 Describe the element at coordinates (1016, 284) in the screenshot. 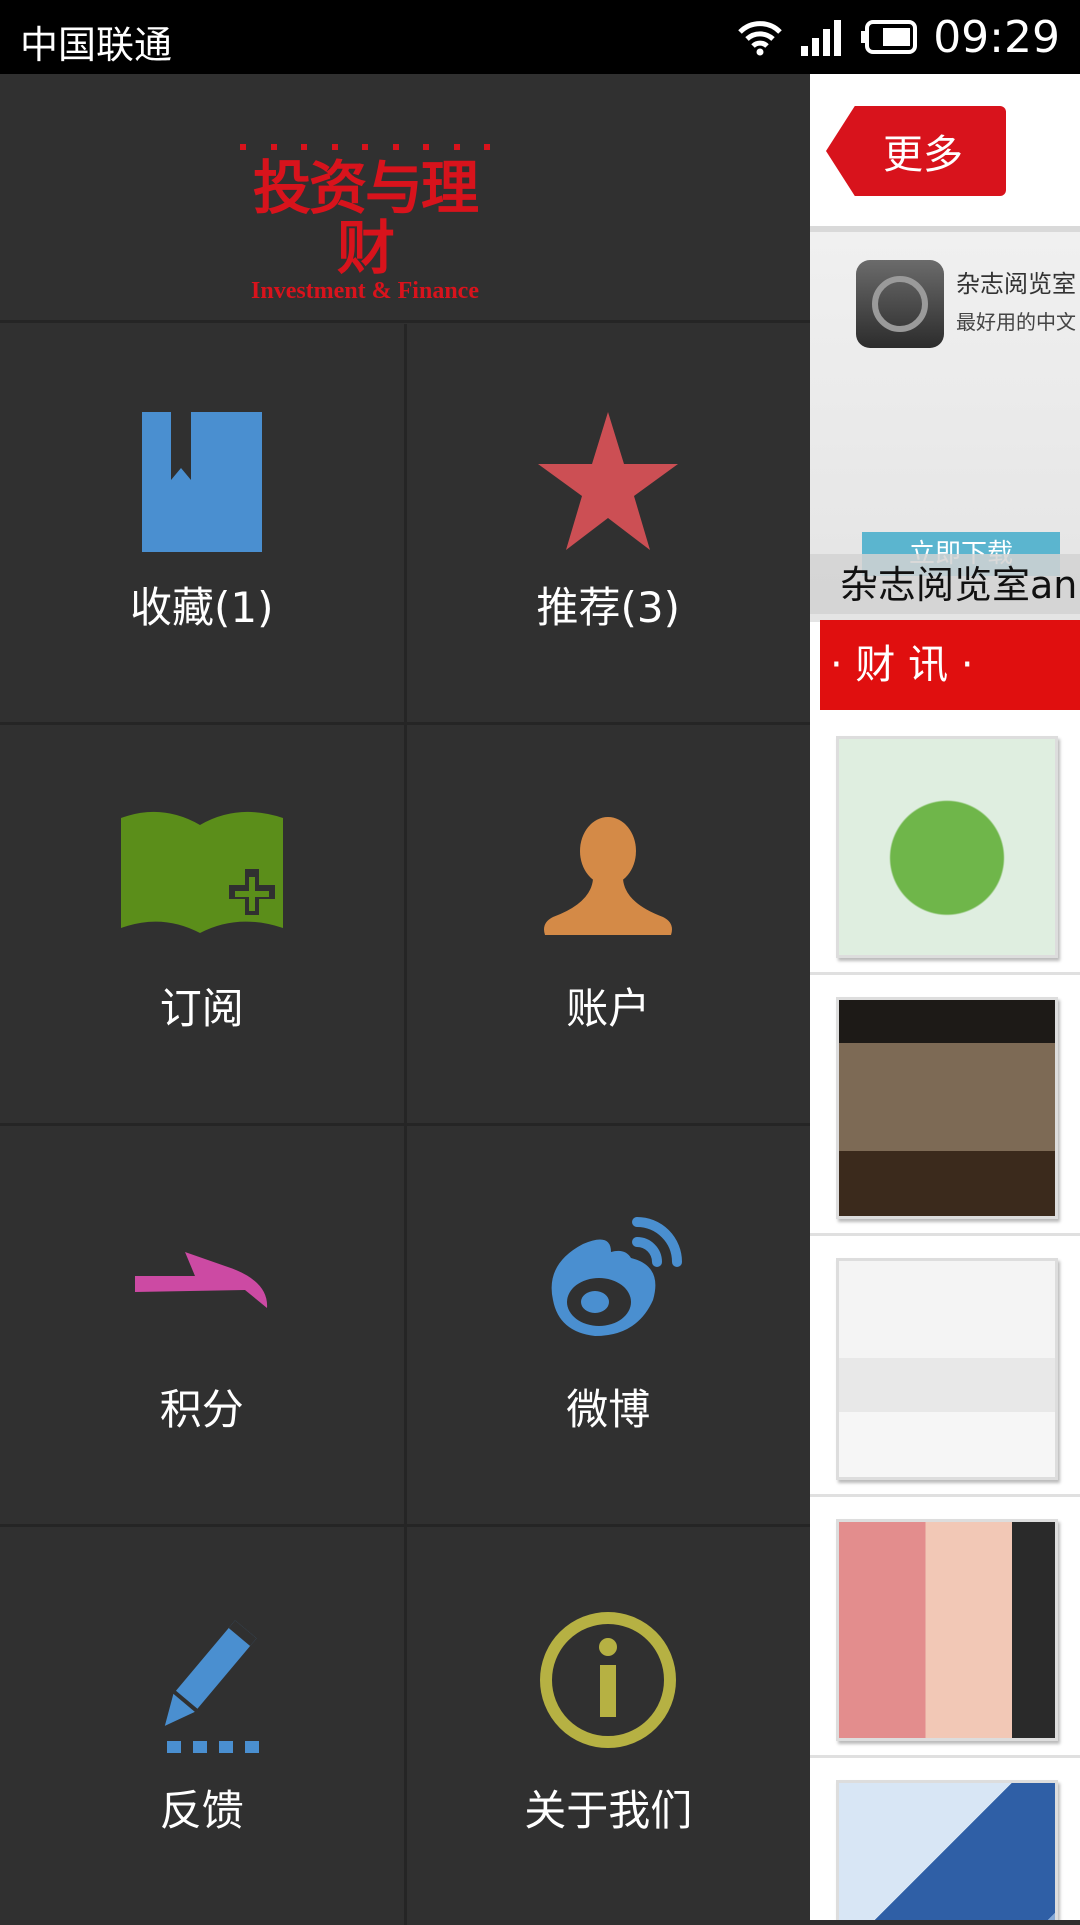

I see `banner-title: 杂志阅览室` at that location.